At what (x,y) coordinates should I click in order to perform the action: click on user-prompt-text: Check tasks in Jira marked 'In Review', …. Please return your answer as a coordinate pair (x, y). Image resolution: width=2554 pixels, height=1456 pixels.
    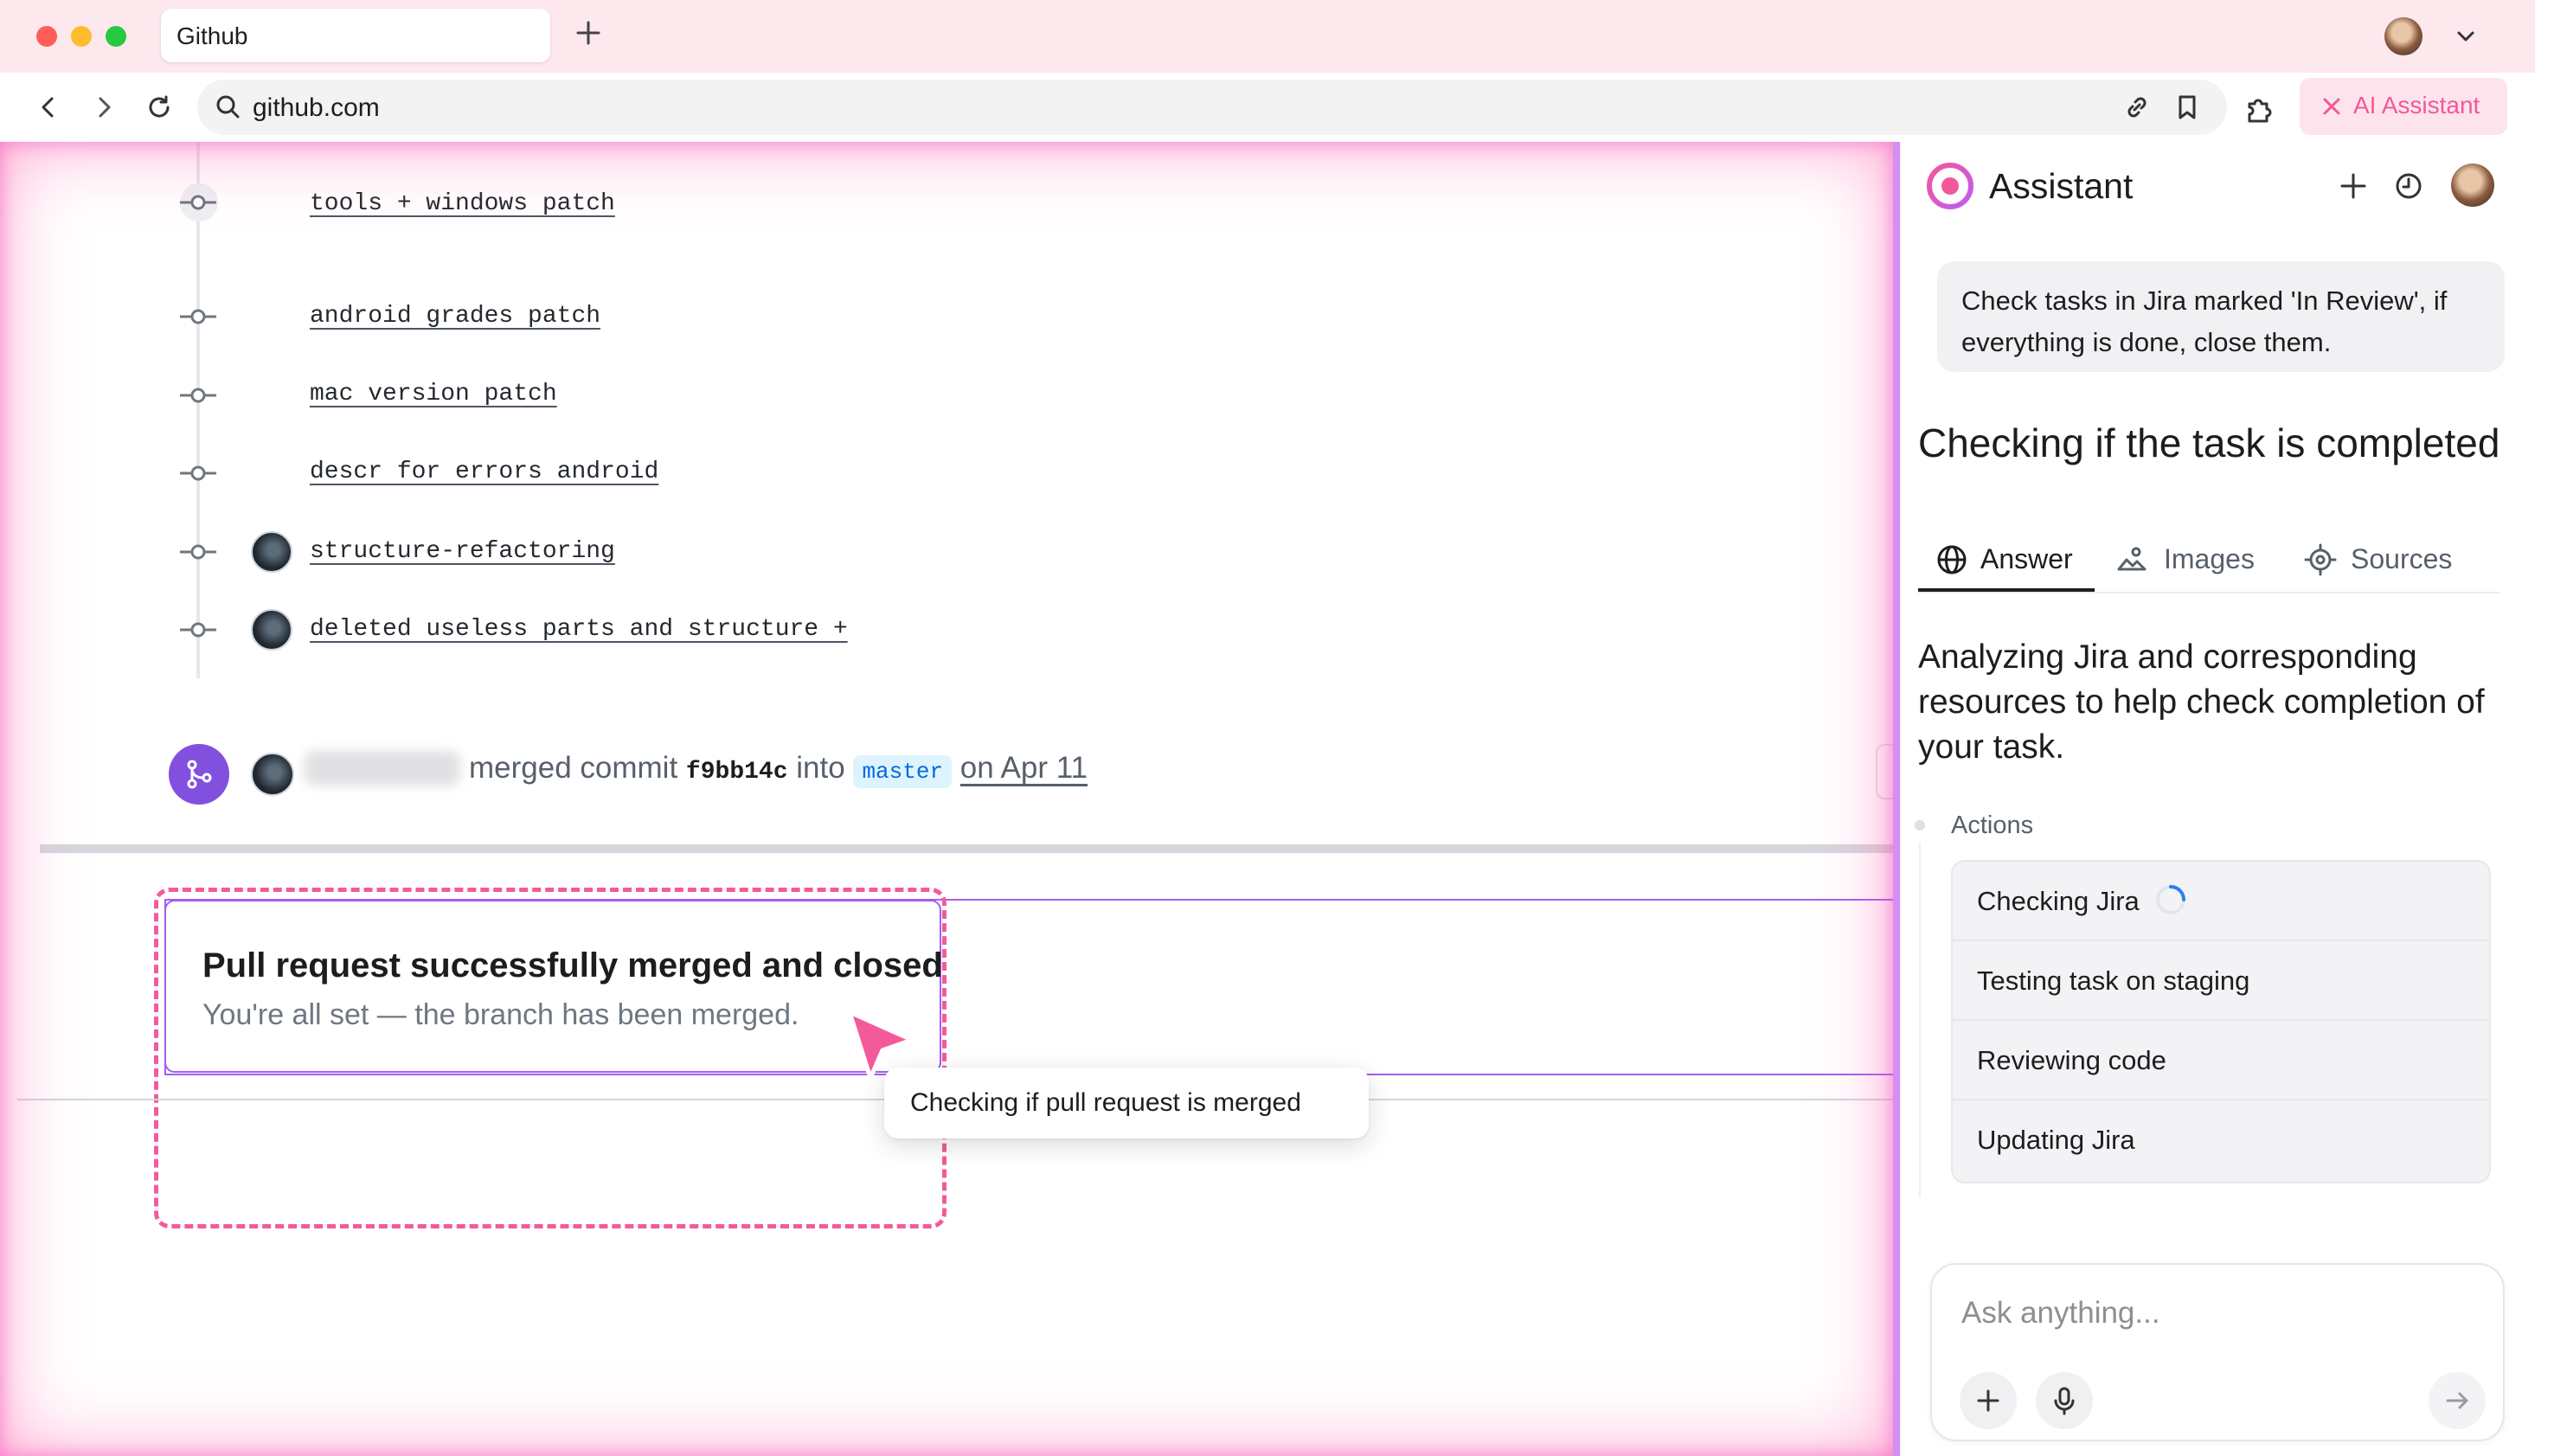
    Looking at the image, I should click on (2204, 321).